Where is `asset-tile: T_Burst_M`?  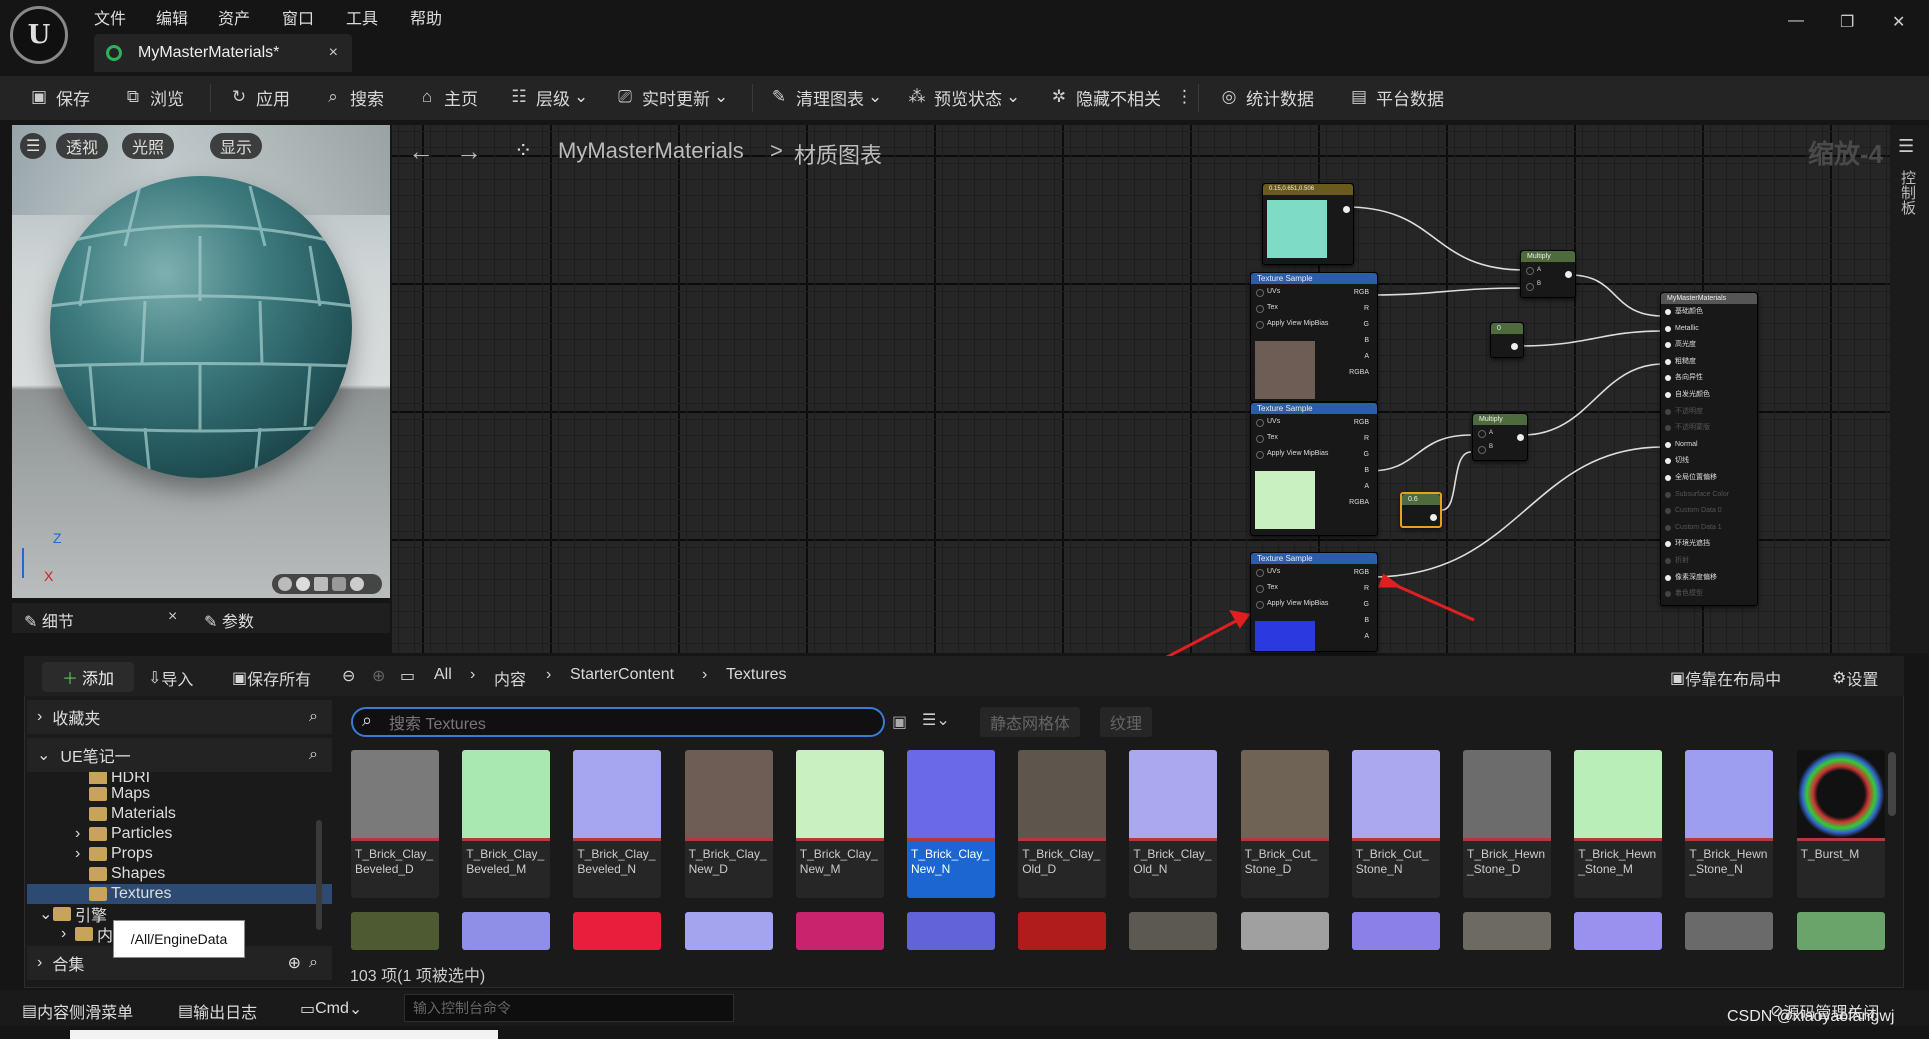 asset-tile: T_Burst_M is located at coordinates (1840, 824).